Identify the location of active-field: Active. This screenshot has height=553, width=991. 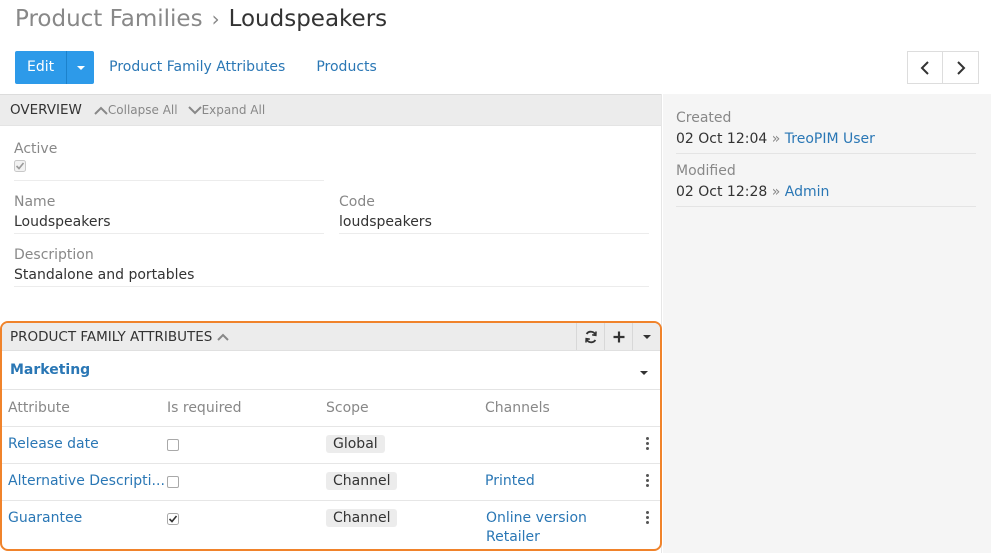
(35, 158).